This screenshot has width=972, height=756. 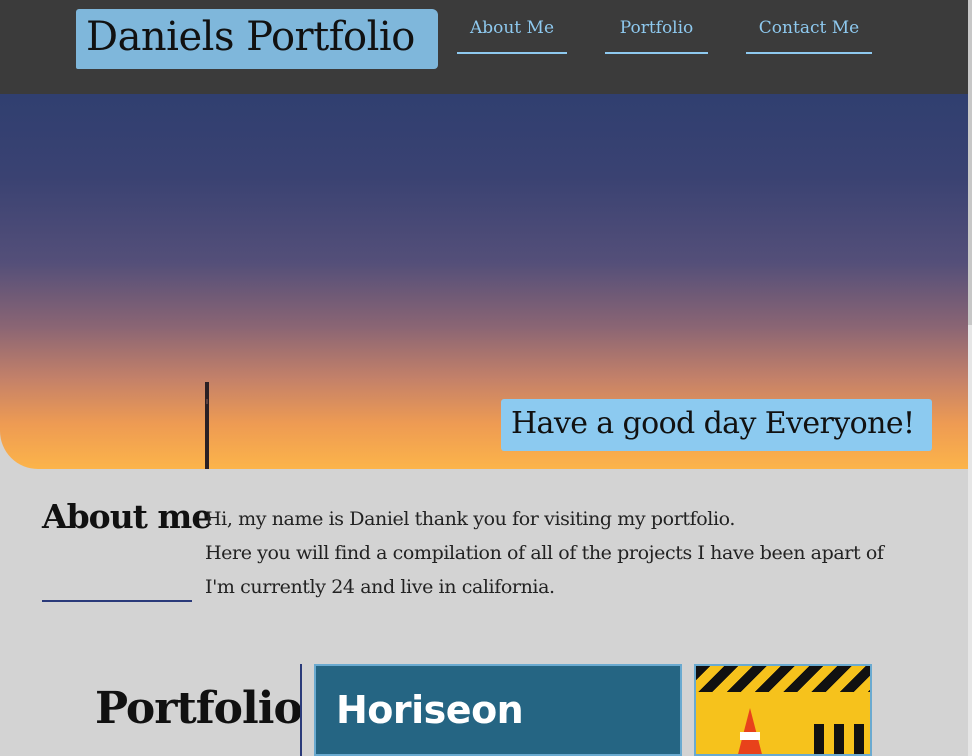 I want to click on hero-caption: Have a good day Everyone!, so click(x=716, y=425).